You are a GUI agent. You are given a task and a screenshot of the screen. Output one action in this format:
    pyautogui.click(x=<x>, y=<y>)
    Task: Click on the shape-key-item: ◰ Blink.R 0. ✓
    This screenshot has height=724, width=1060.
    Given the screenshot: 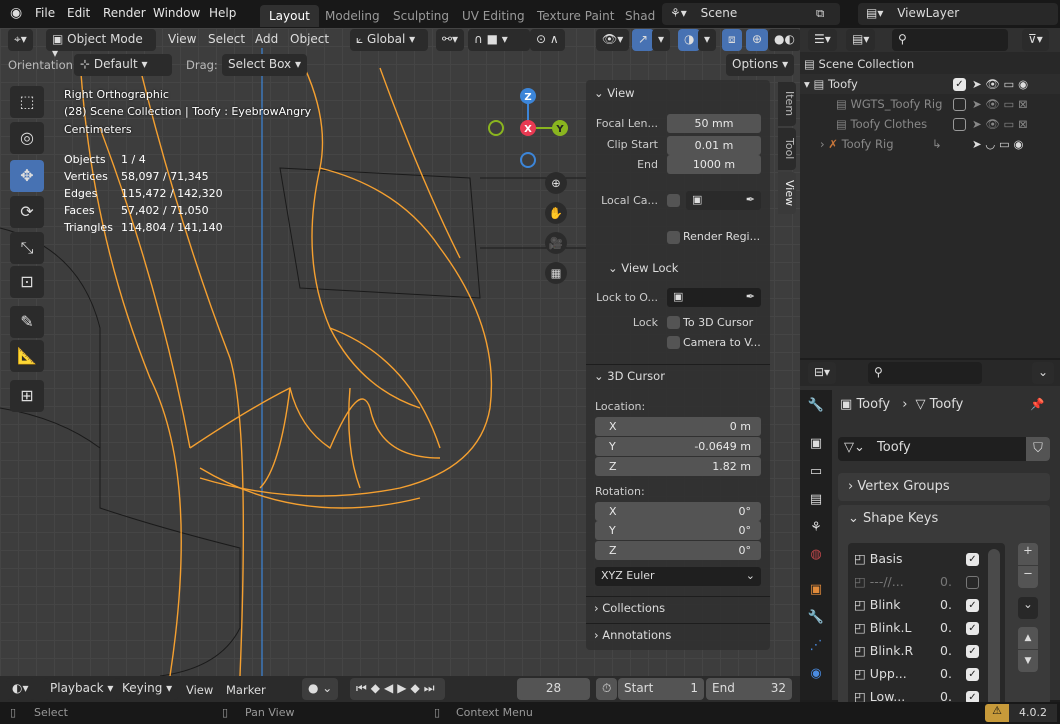 What is the action you would take?
    pyautogui.click(x=919, y=653)
    